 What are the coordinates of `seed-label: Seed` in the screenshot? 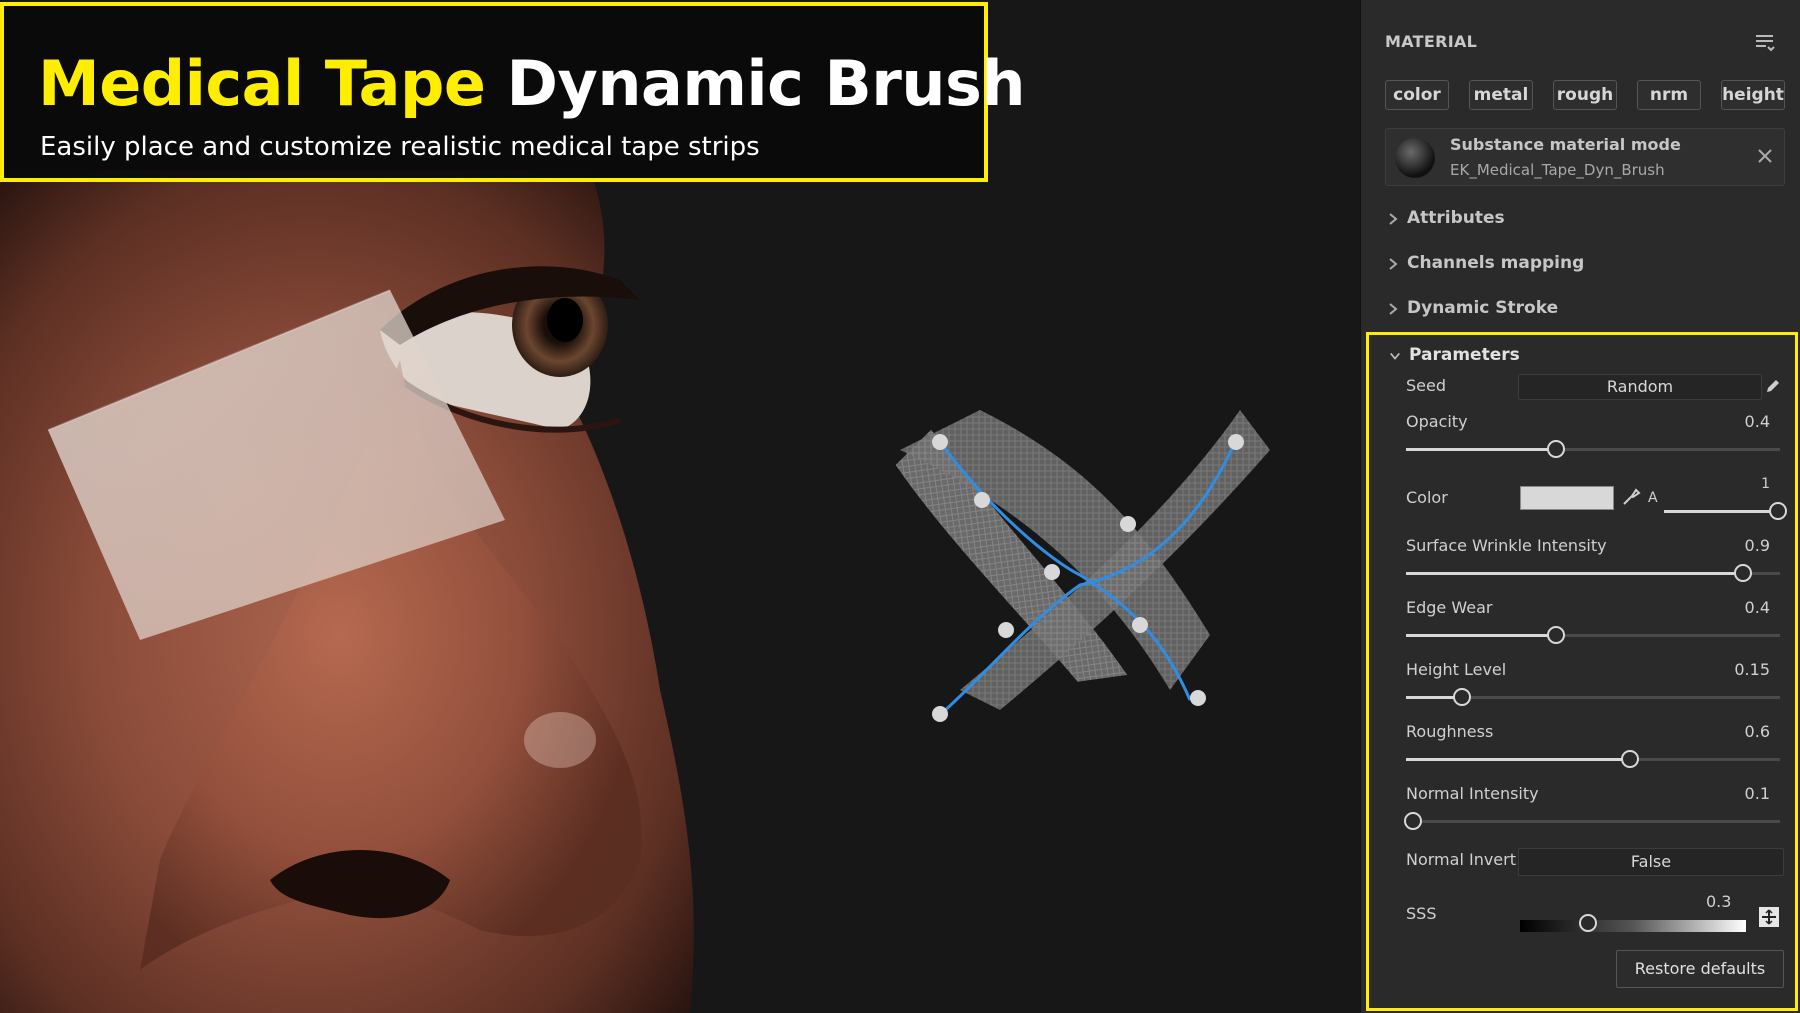 It's located at (1426, 385).